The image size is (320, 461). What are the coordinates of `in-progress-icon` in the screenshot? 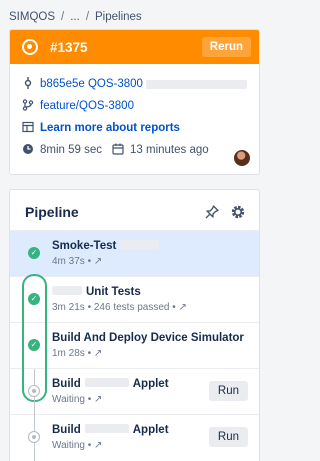 It's located at (30, 47).